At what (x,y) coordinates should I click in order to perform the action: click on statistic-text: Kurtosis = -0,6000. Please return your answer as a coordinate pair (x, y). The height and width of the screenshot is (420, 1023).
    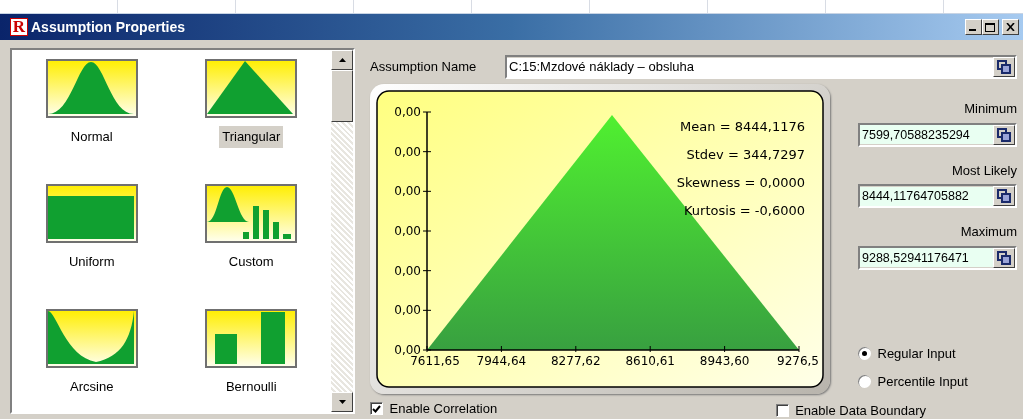
    Looking at the image, I should click on (744, 210).